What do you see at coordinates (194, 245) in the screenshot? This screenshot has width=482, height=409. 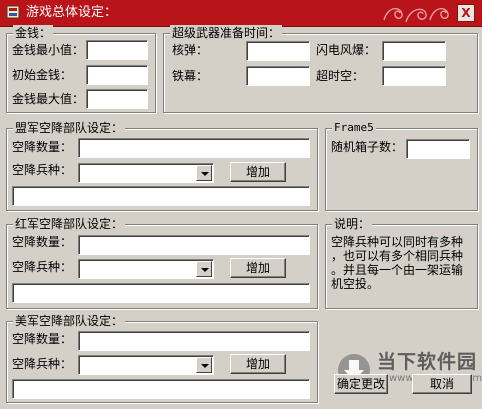 I see `soviet-count-input` at bounding box center [194, 245].